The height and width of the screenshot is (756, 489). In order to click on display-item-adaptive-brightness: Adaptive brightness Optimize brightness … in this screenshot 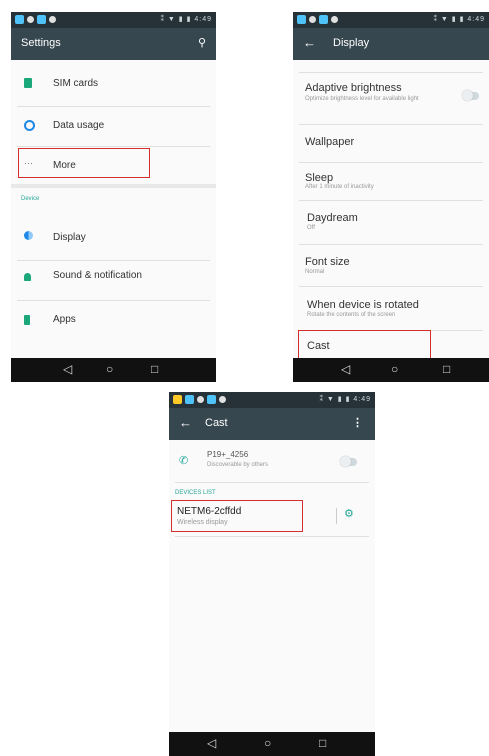, I will do `click(391, 97)`.